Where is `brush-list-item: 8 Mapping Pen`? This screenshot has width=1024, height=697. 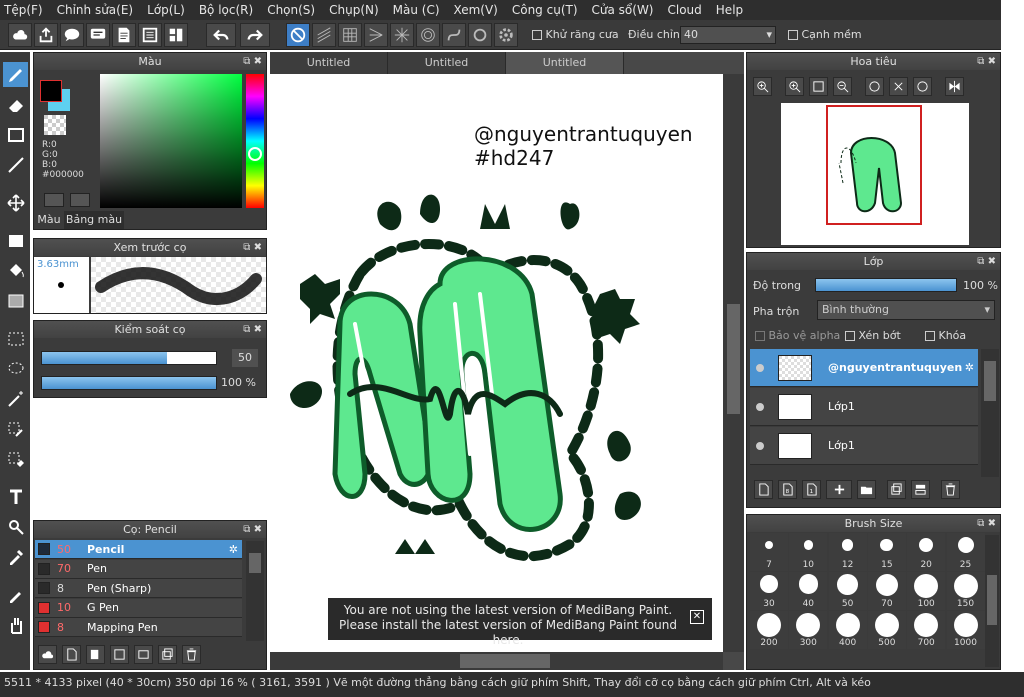
brush-list-item: 8 Mapping Pen is located at coordinates (138, 628).